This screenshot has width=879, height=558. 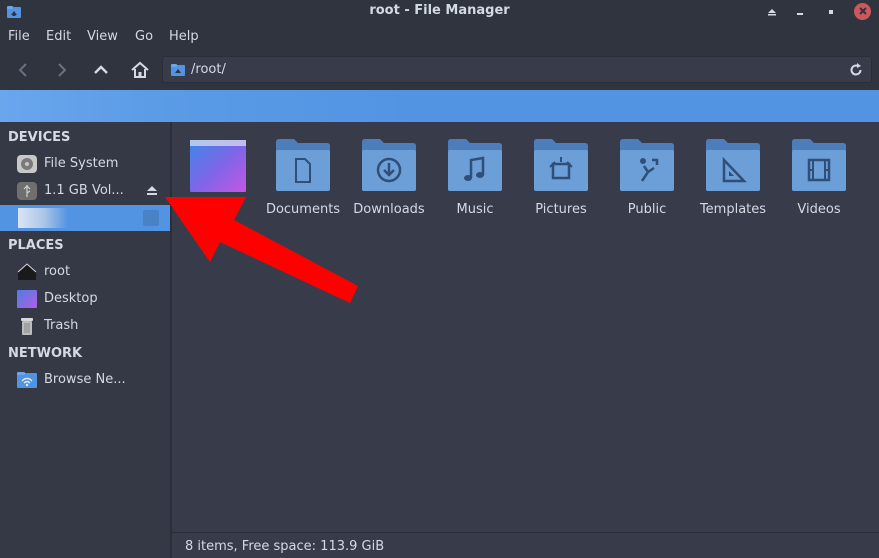 I want to click on forward-arrow-icon, so click(x=62, y=70).